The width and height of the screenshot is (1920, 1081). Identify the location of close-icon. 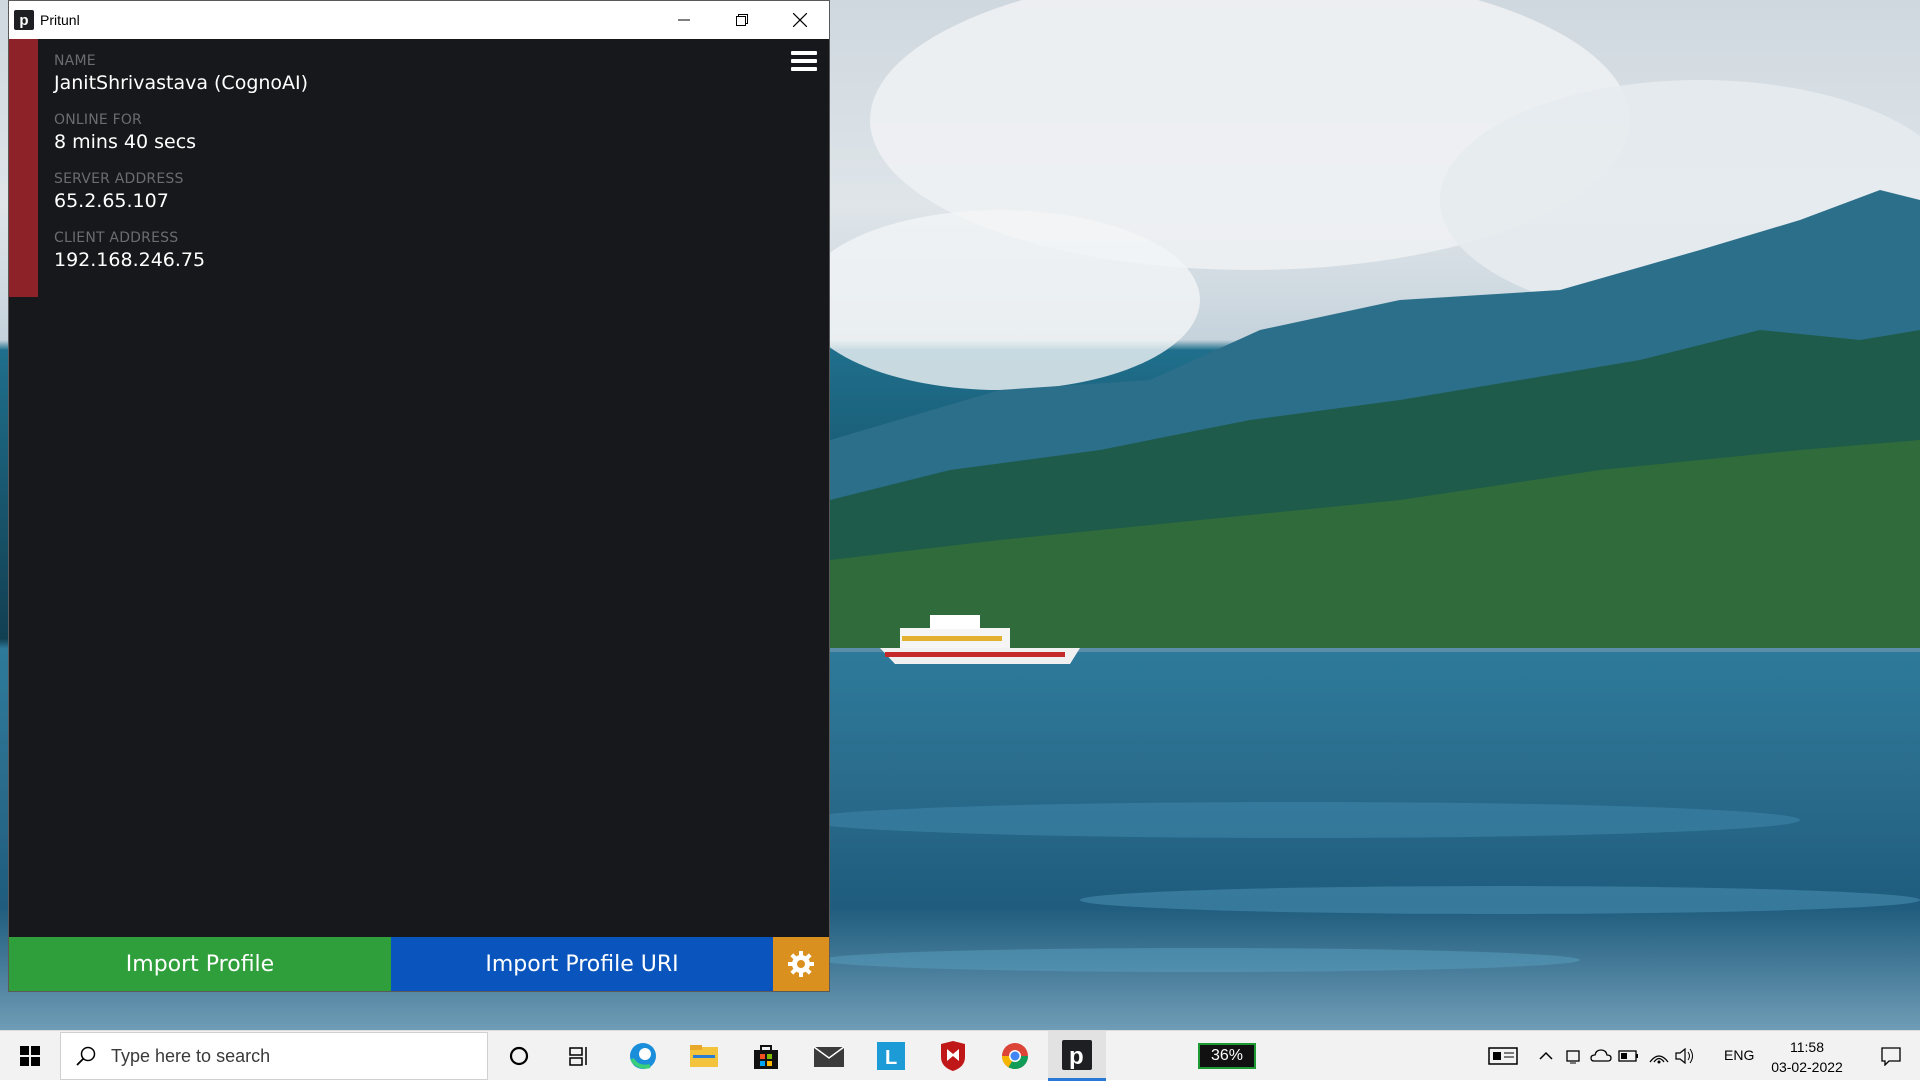
(800, 20).